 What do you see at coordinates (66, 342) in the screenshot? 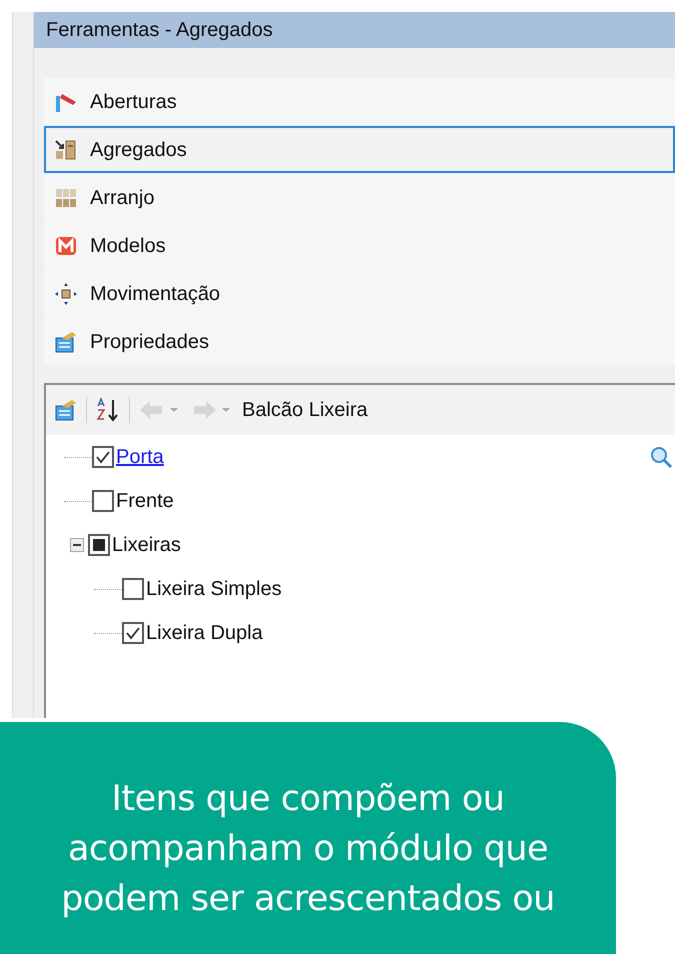
I see `properties-icon` at bounding box center [66, 342].